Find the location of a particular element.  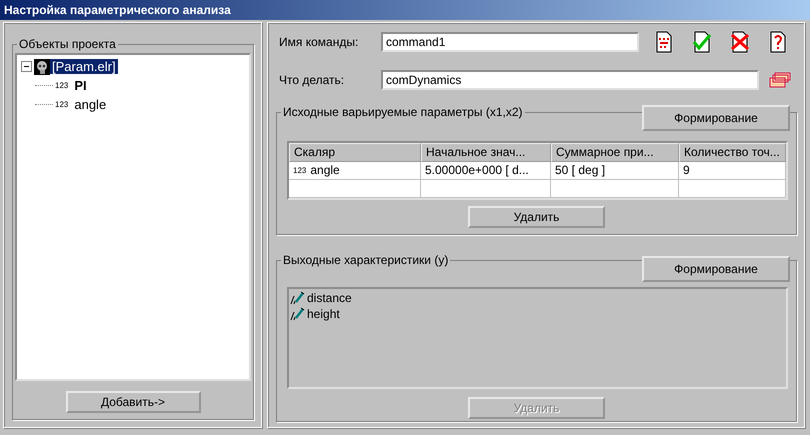

column-header: Скаляр is located at coordinates (355, 152).